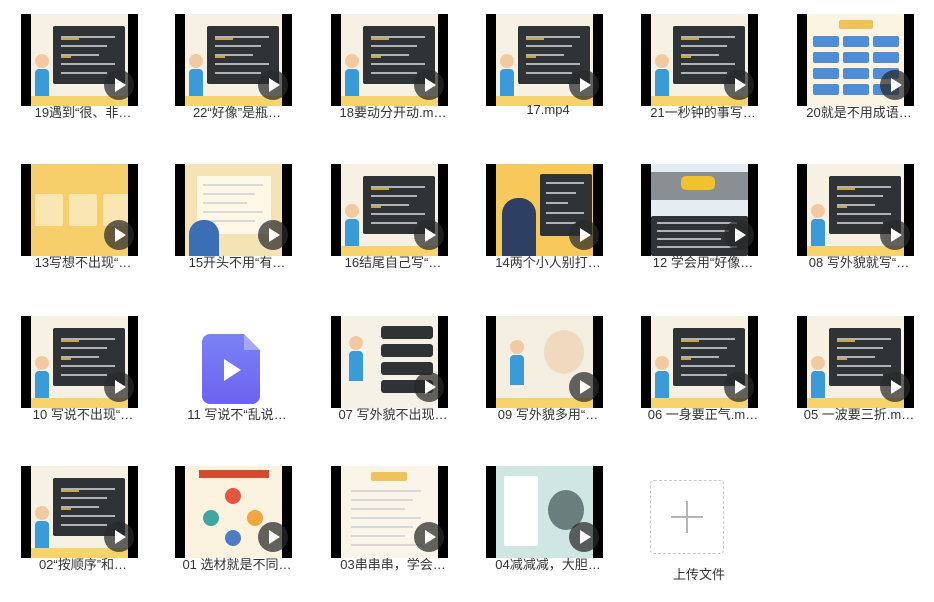  I want to click on file-thumbnail, so click(233, 362).